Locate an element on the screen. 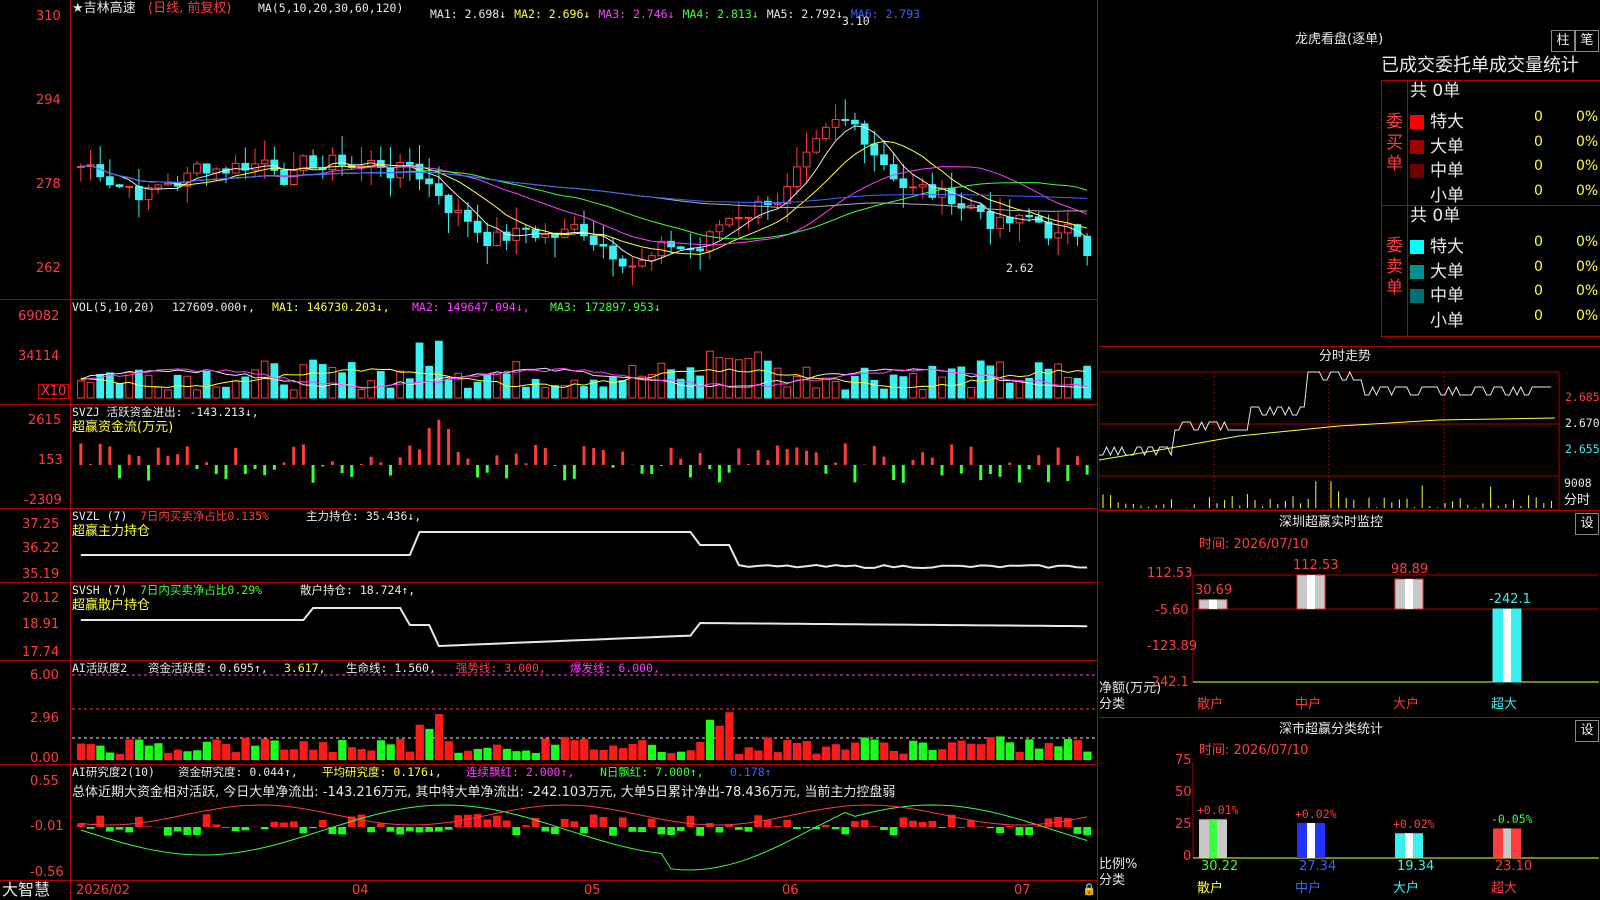 The image size is (1600, 900). sz-bar-value: 112.53 is located at coordinates (1316, 565).